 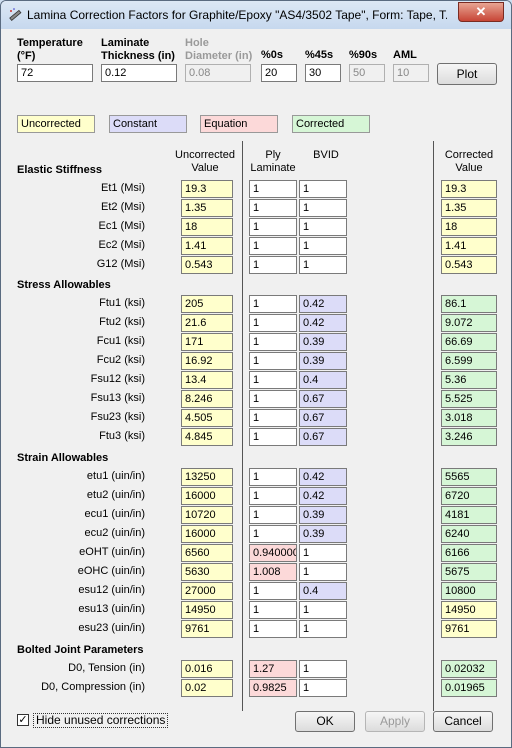 I want to click on corrected-value-field: 14950, so click(x=469, y=610).